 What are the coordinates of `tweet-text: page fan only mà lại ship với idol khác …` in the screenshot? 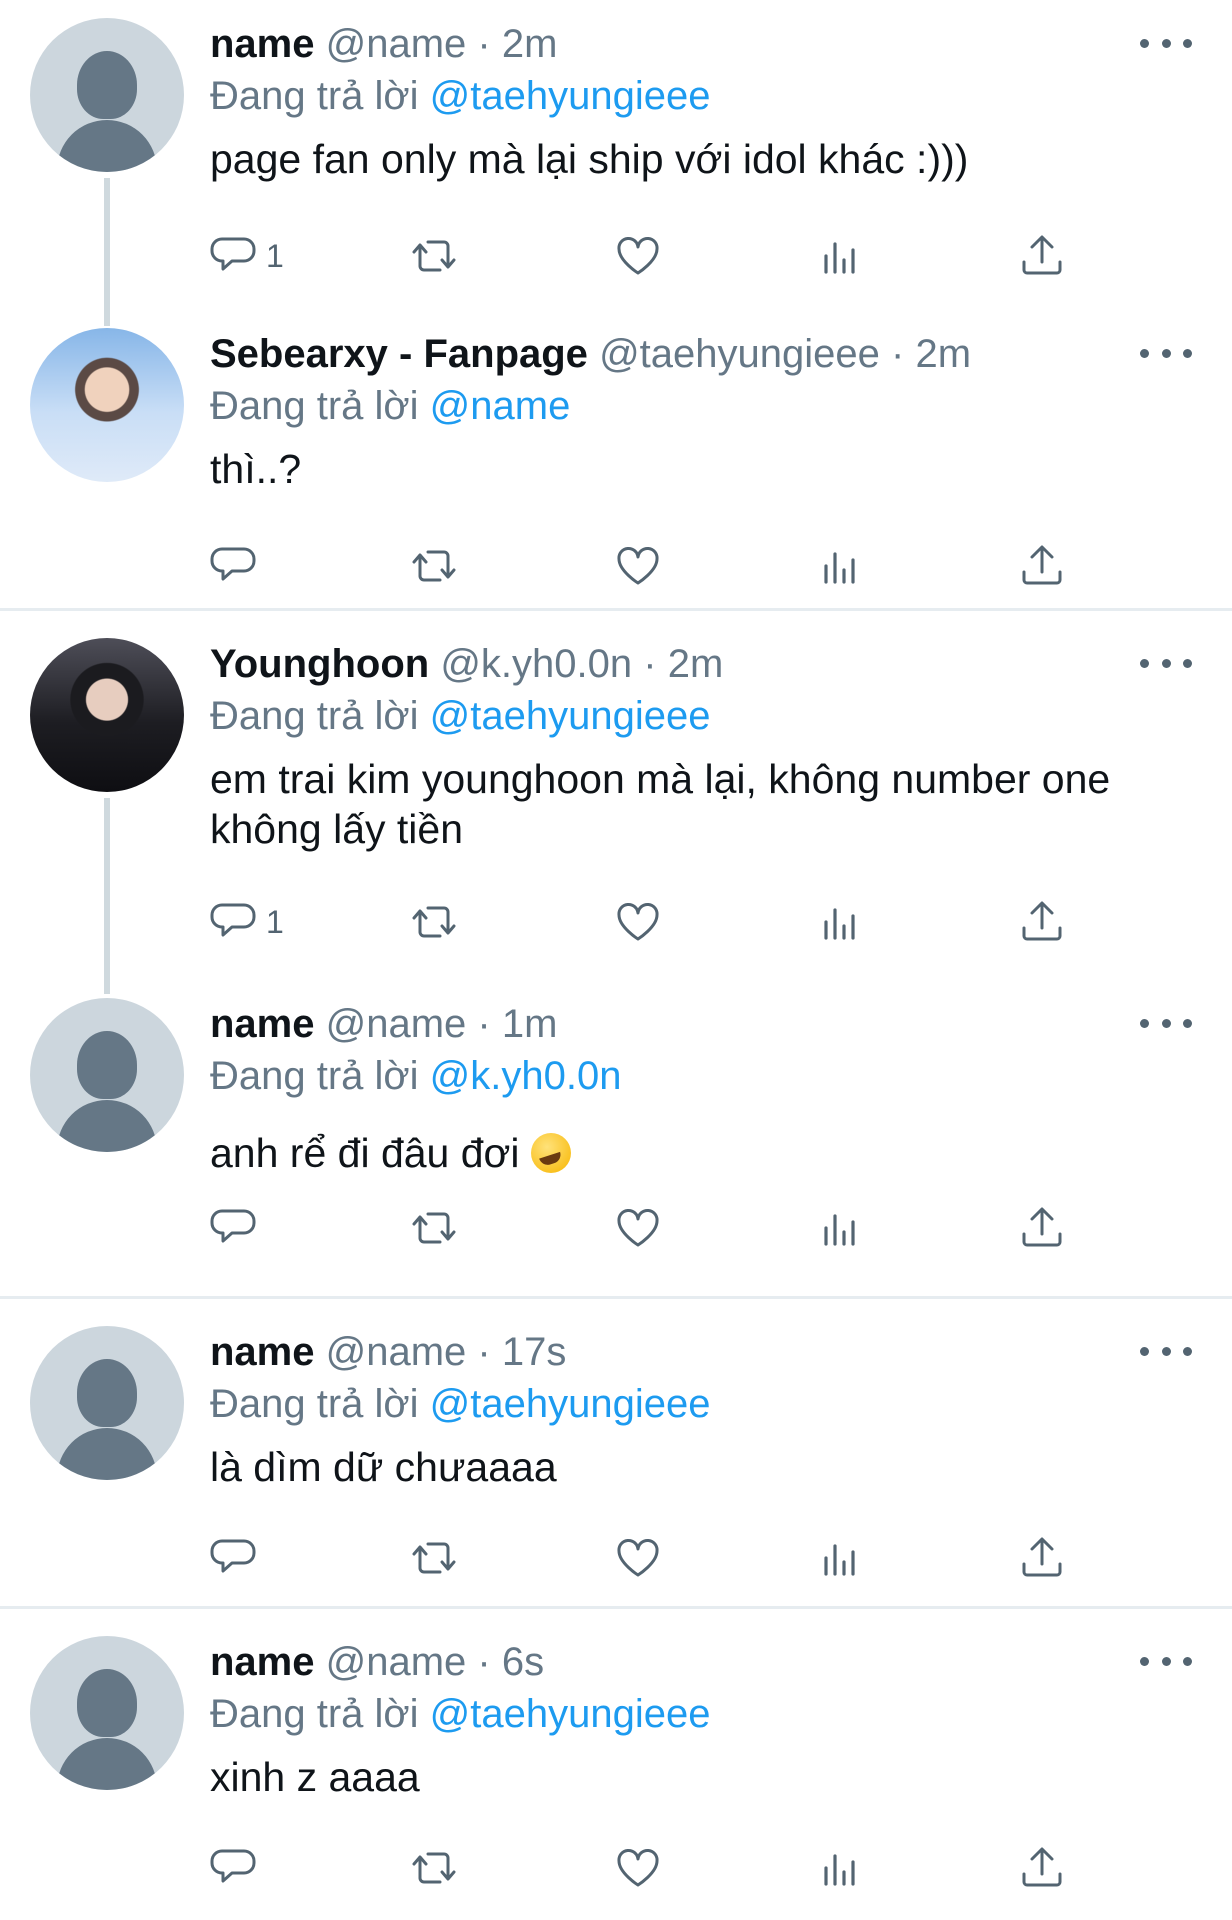 It's located at (589, 159).